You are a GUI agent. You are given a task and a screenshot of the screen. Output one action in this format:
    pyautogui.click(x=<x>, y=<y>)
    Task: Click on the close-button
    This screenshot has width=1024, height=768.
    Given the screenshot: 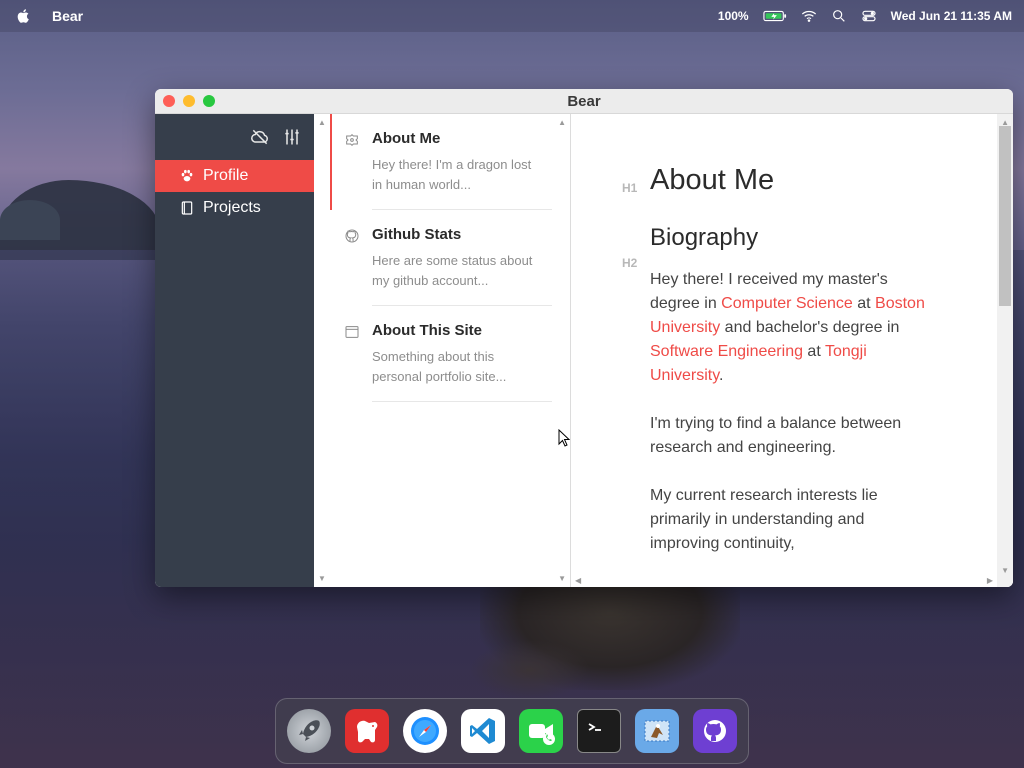 What is the action you would take?
    pyautogui.click(x=169, y=101)
    